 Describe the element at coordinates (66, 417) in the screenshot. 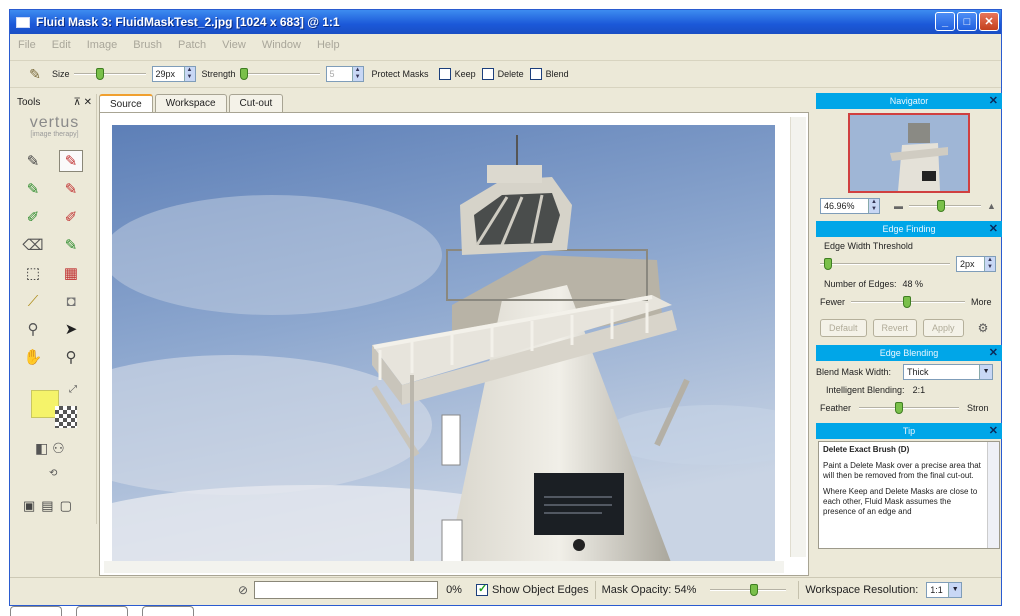

I see `background-transparency-swatch` at that location.